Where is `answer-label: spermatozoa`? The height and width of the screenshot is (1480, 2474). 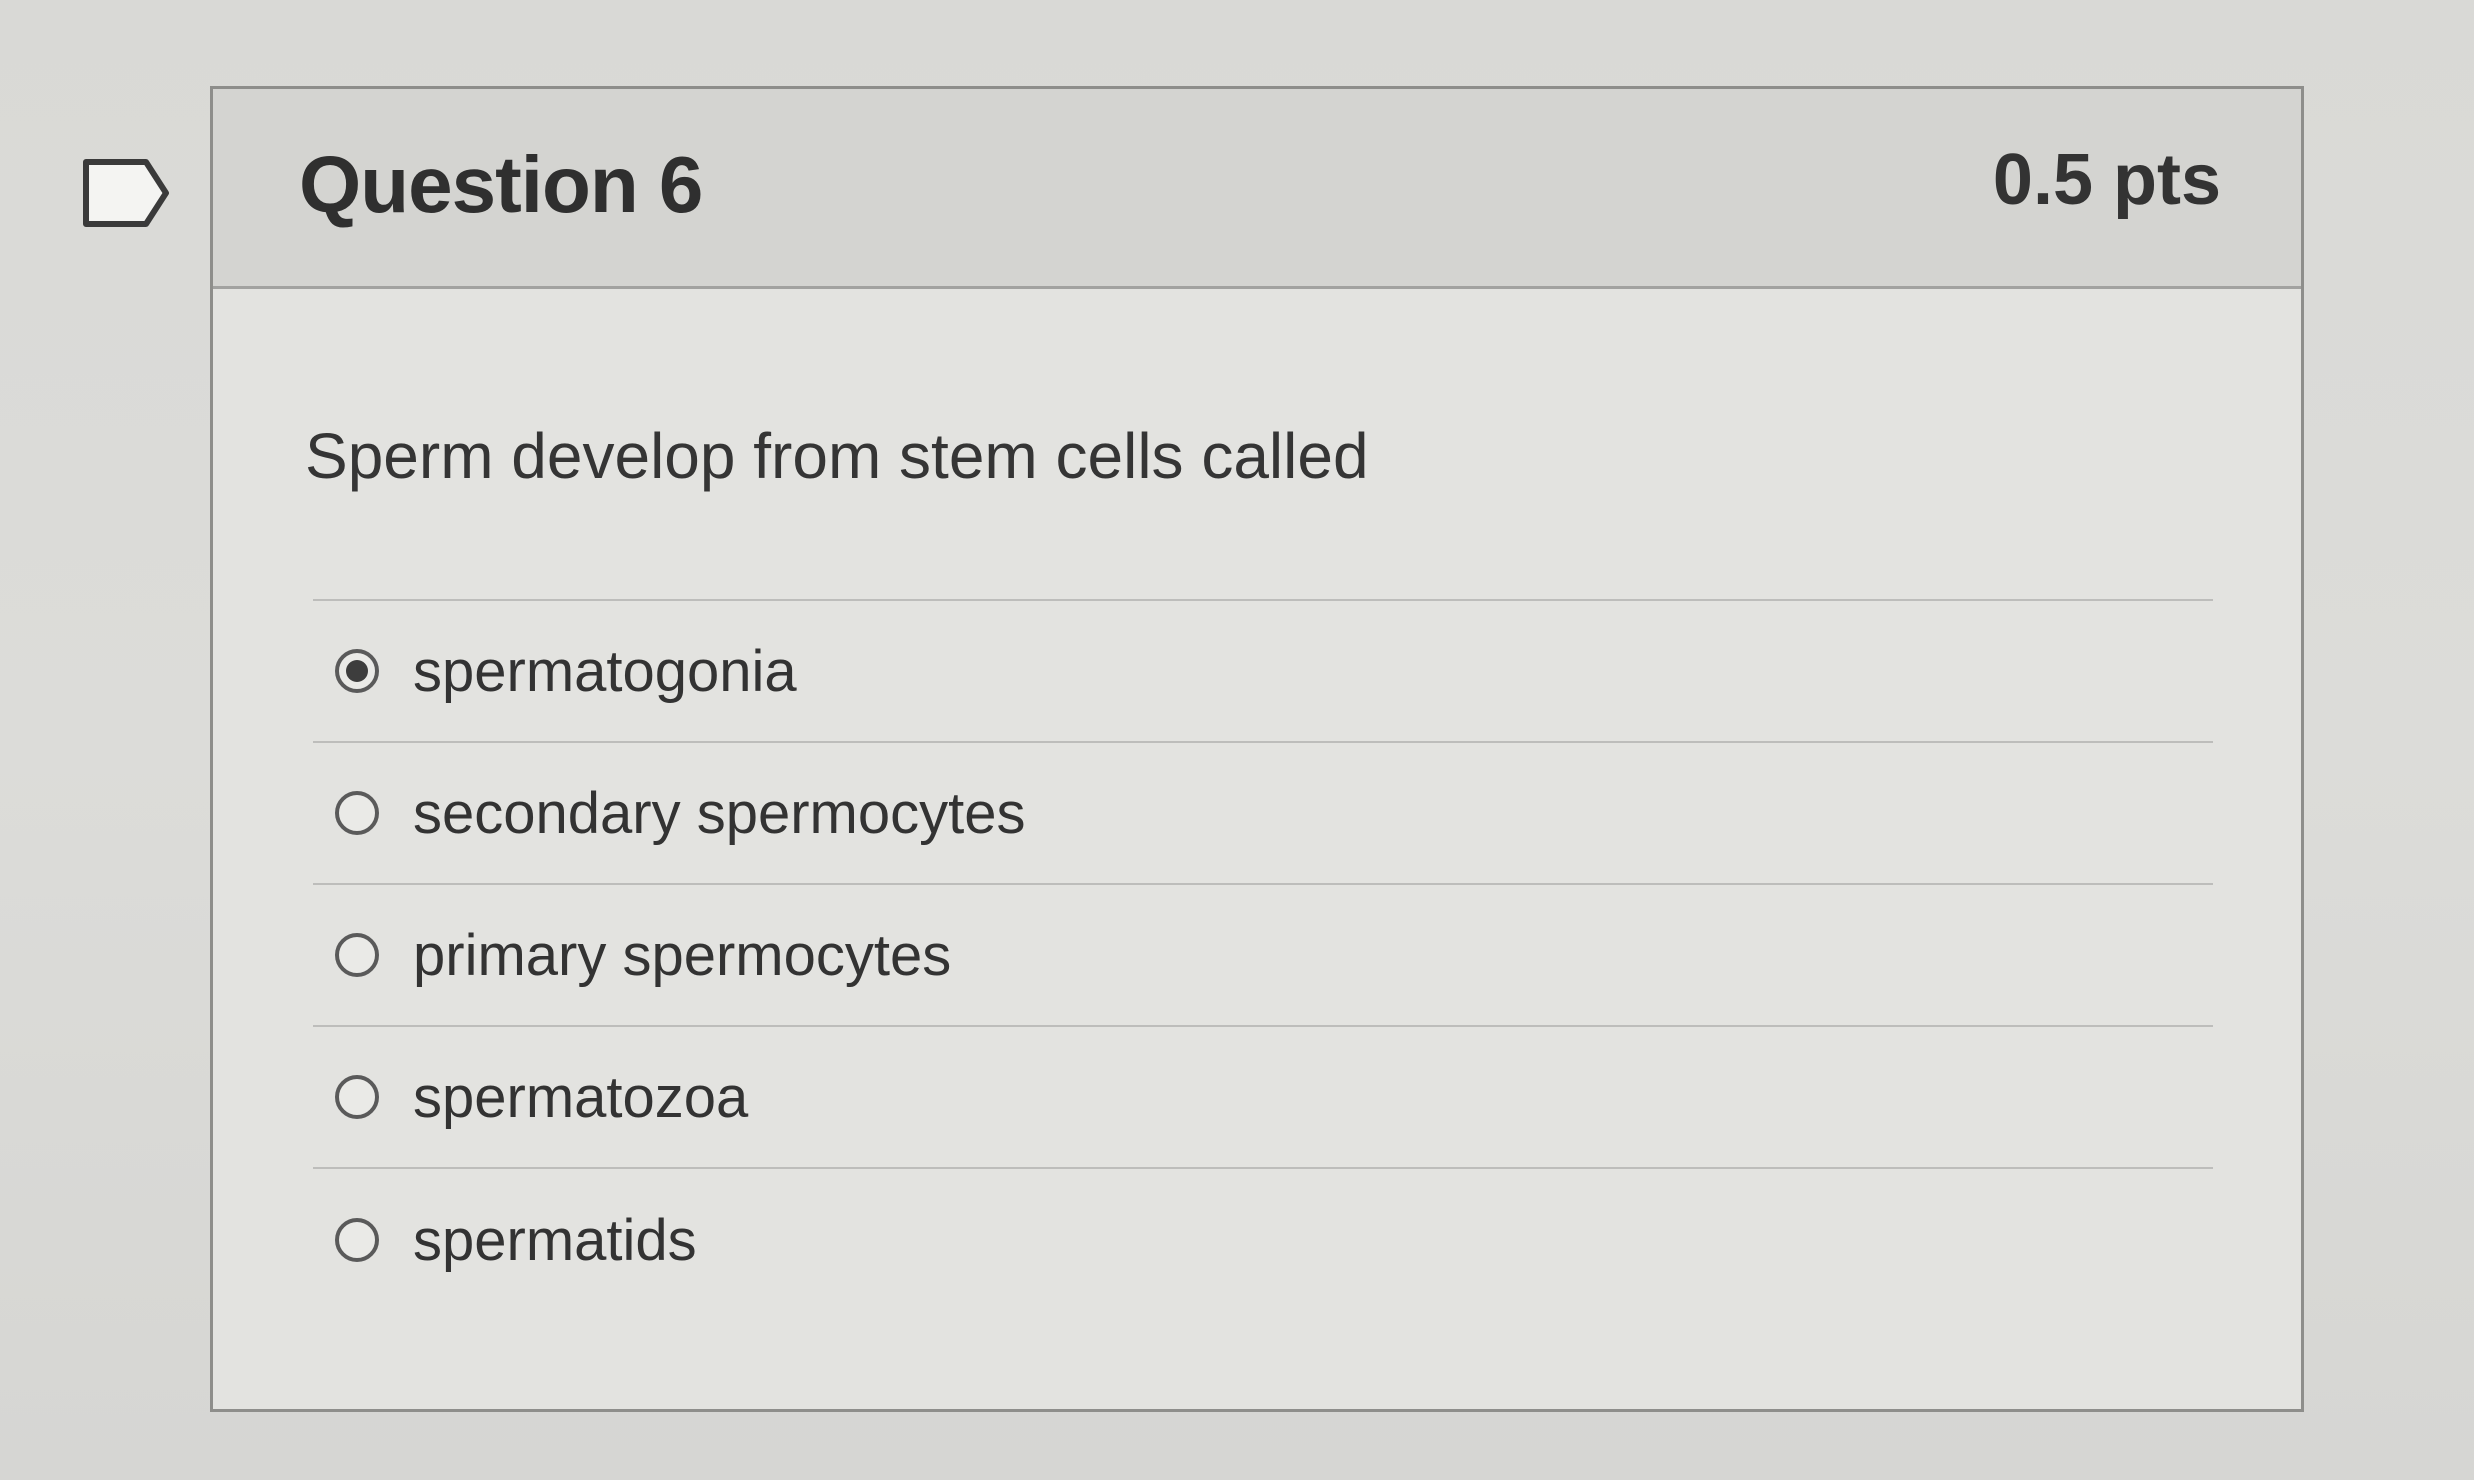
answer-label: spermatozoa is located at coordinates (580, 1097).